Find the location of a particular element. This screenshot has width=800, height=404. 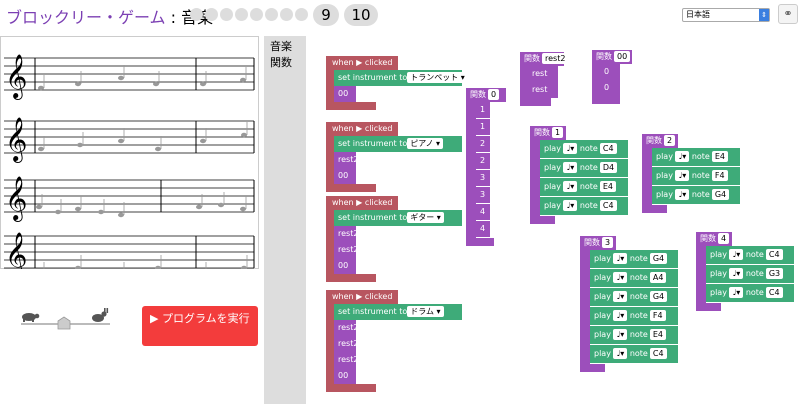

function-call-block: 4 is located at coordinates (483, 229).